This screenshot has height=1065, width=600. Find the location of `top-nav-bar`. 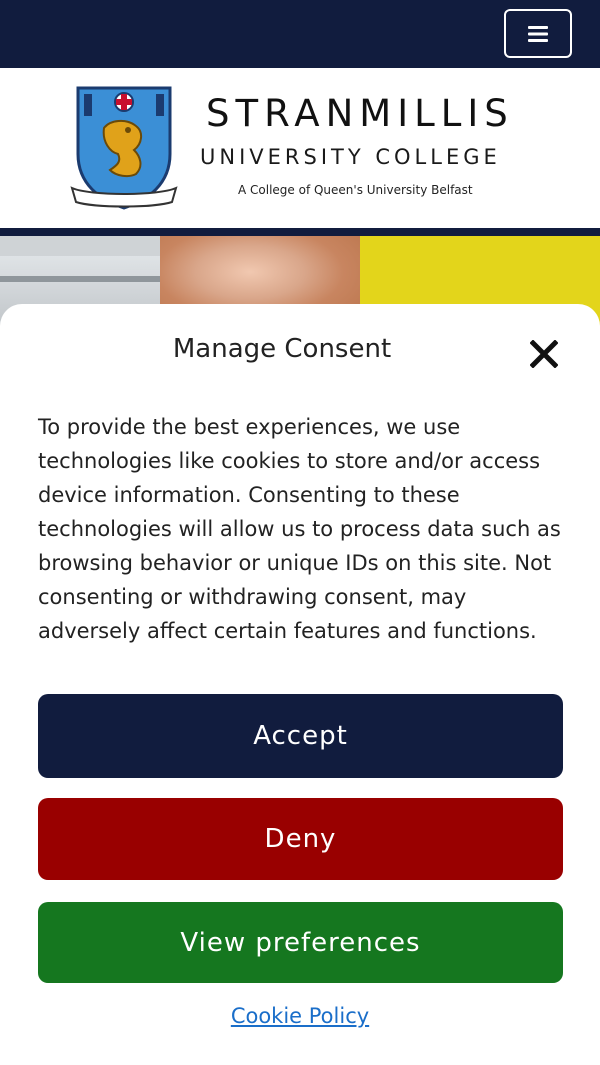

top-nav-bar is located at coordinates (300, 34).